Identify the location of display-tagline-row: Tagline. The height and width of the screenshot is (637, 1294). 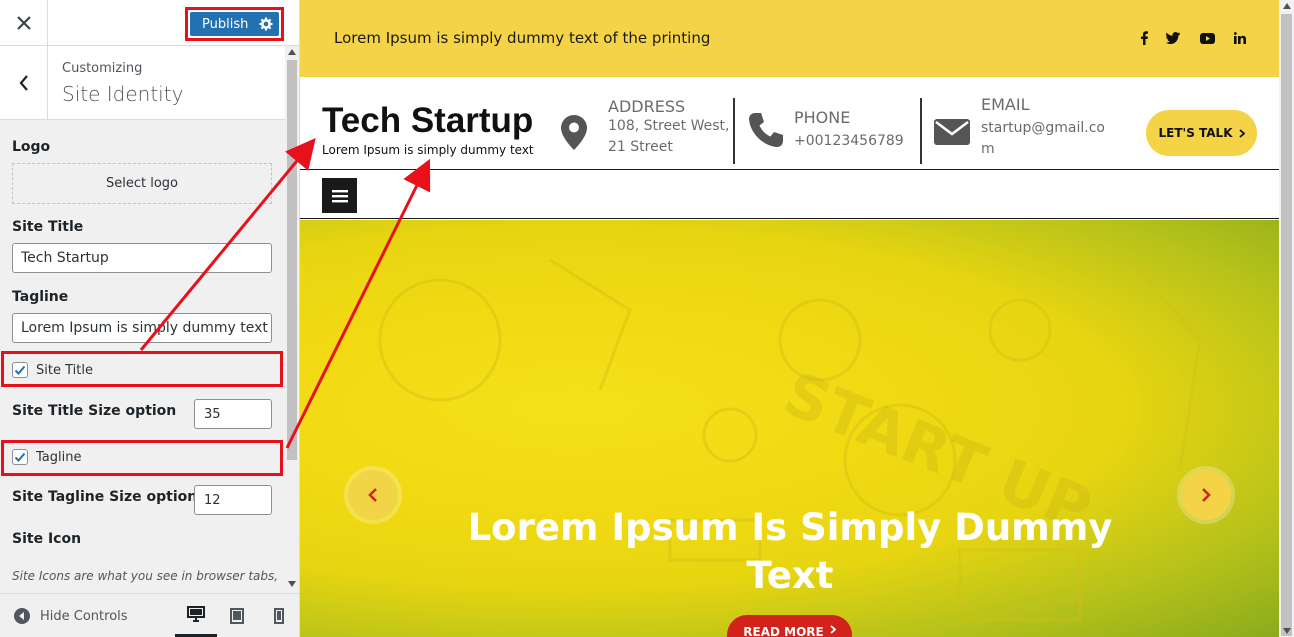
(46, 457).